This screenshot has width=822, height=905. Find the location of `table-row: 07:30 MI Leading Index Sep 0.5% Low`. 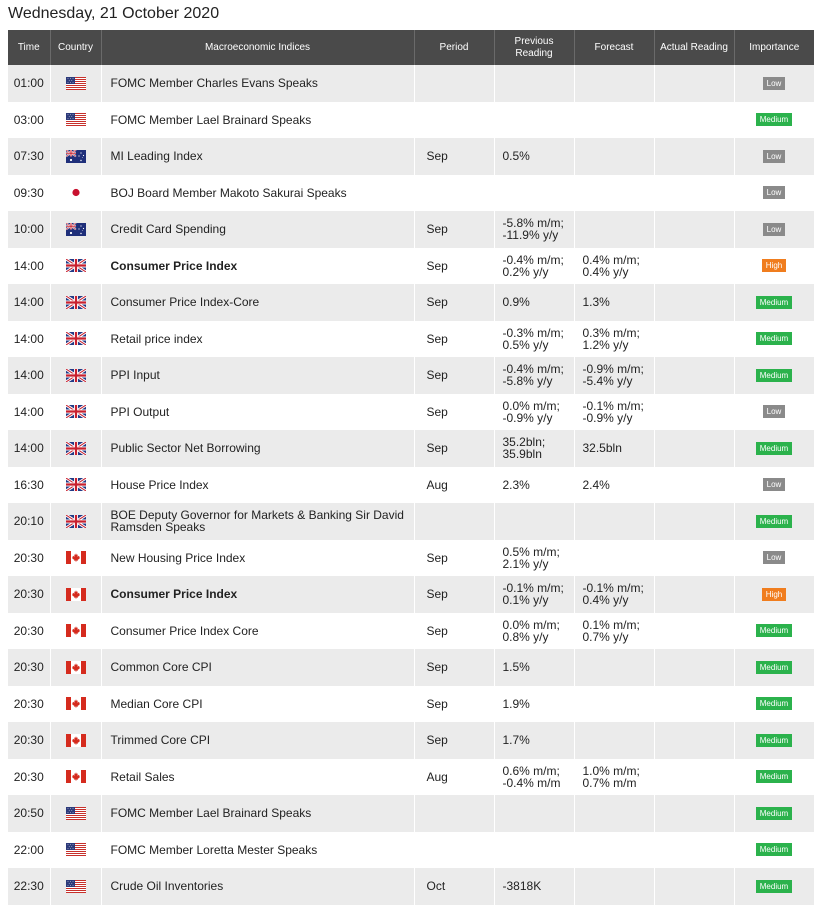

table-row: 07:30 MI Leading Index Sep 0.5% Low is located at coordinates (411, 156).